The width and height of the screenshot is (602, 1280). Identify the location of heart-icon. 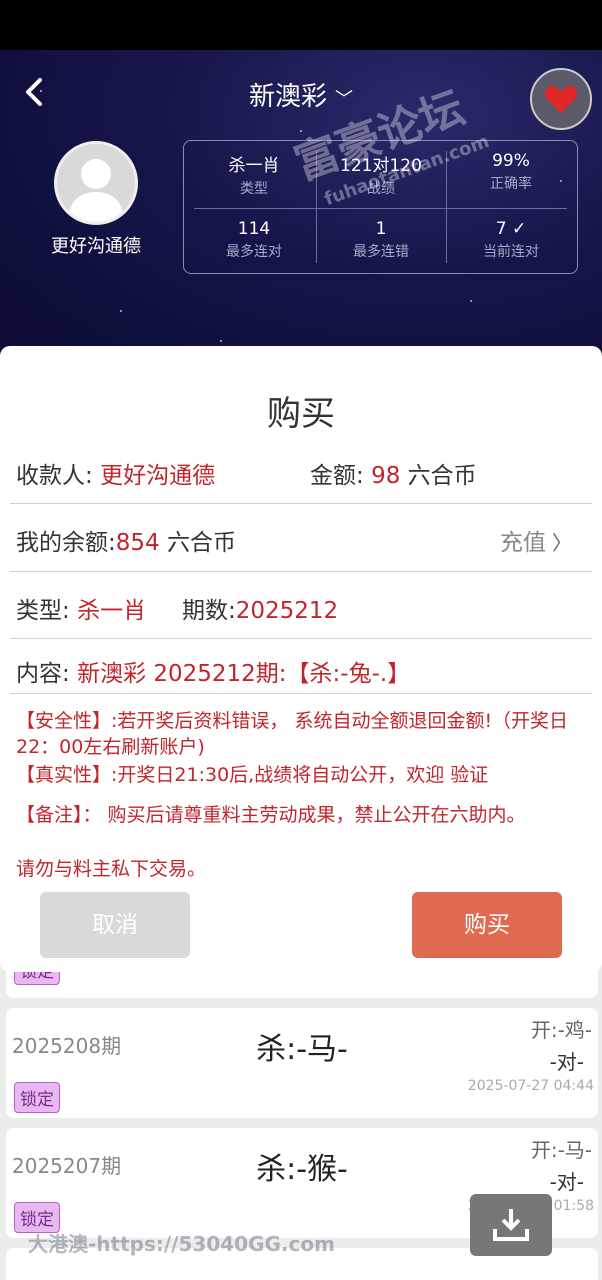
(561, 99).